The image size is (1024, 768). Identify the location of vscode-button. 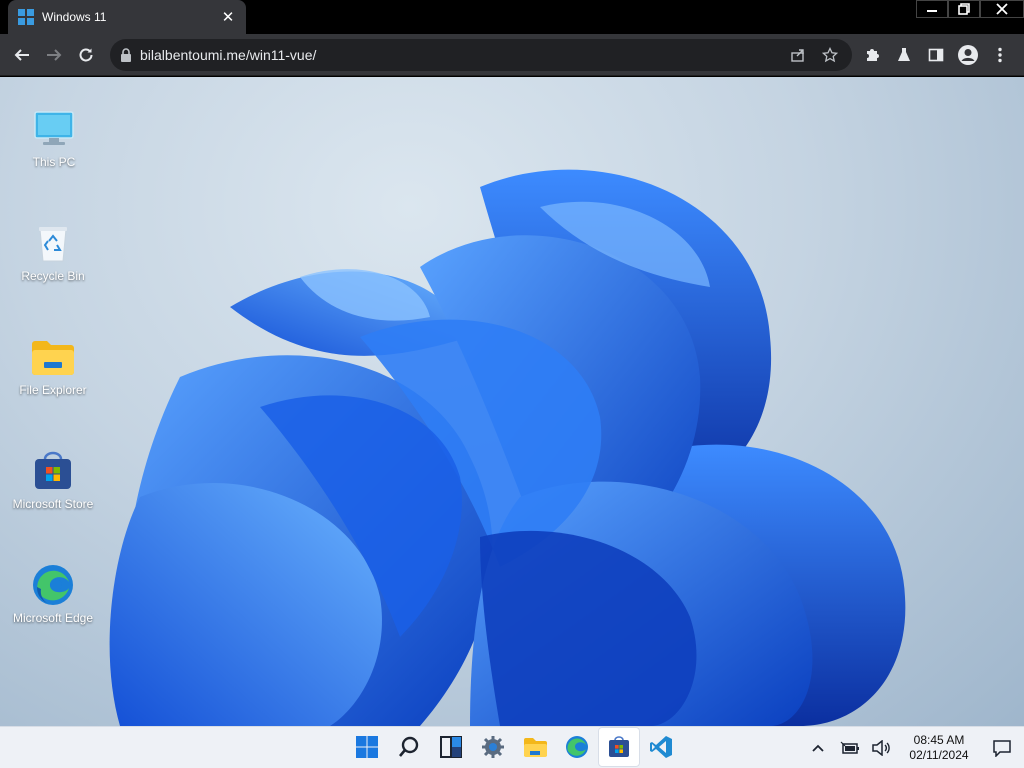
(661, 747).